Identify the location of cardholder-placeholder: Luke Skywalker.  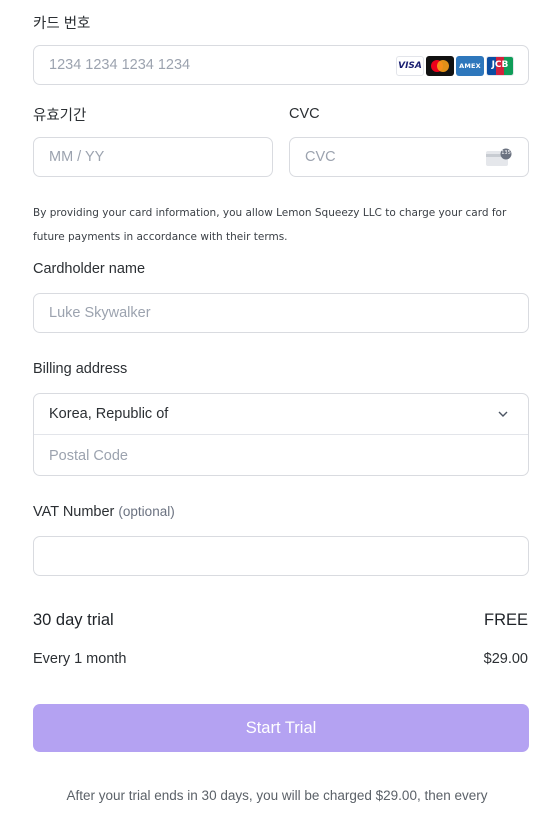
(100, 313).